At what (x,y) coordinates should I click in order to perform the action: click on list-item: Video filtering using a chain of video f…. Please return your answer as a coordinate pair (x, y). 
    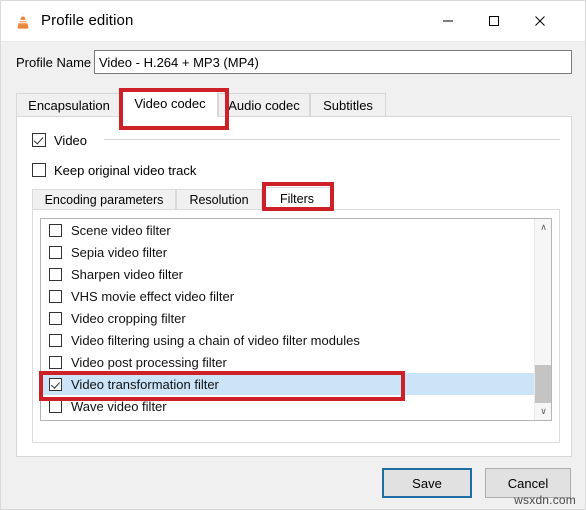
    Looking at the image, I should click on (287, 340).